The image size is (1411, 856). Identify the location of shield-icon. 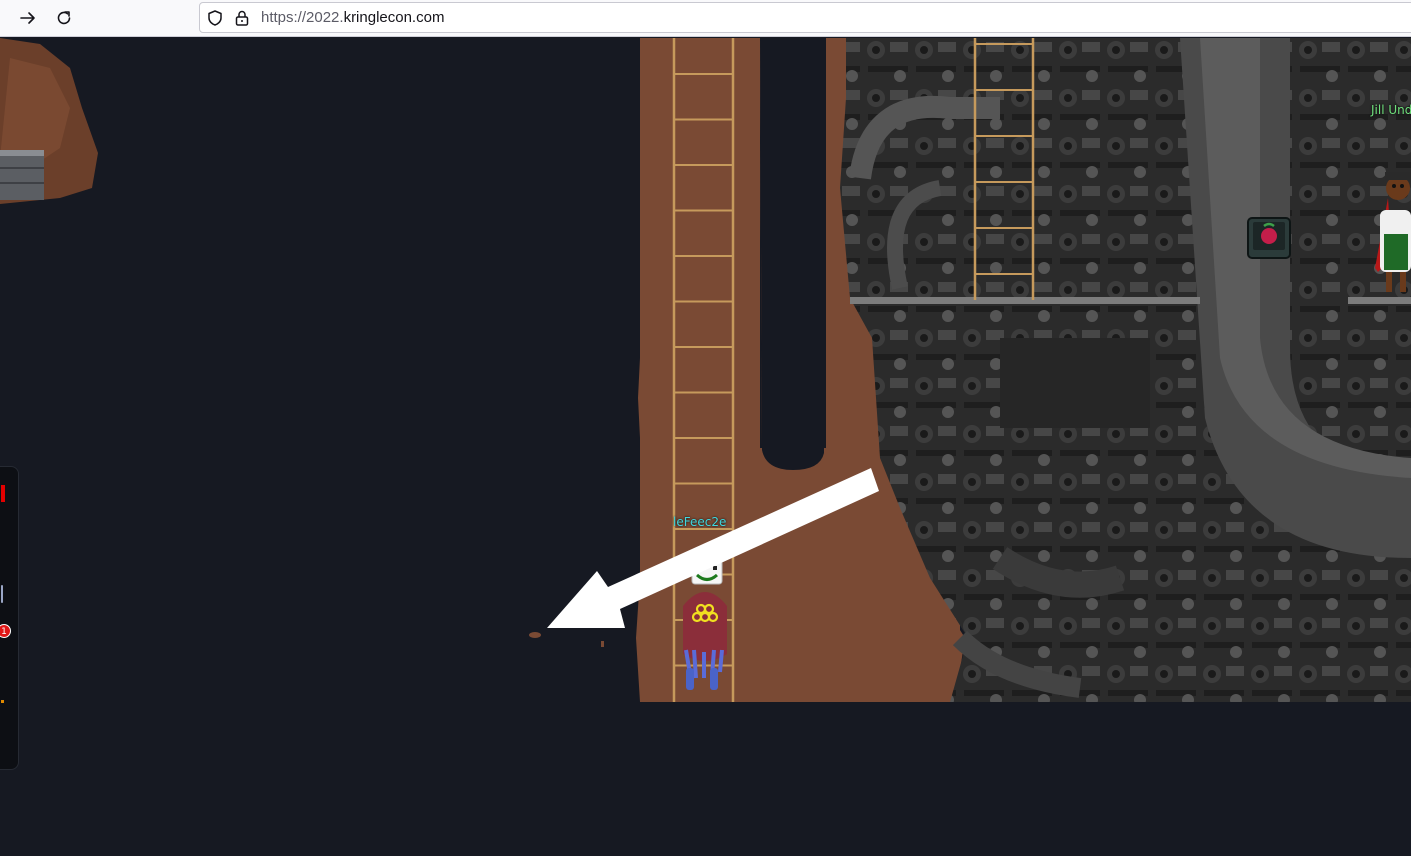
(215, 18).